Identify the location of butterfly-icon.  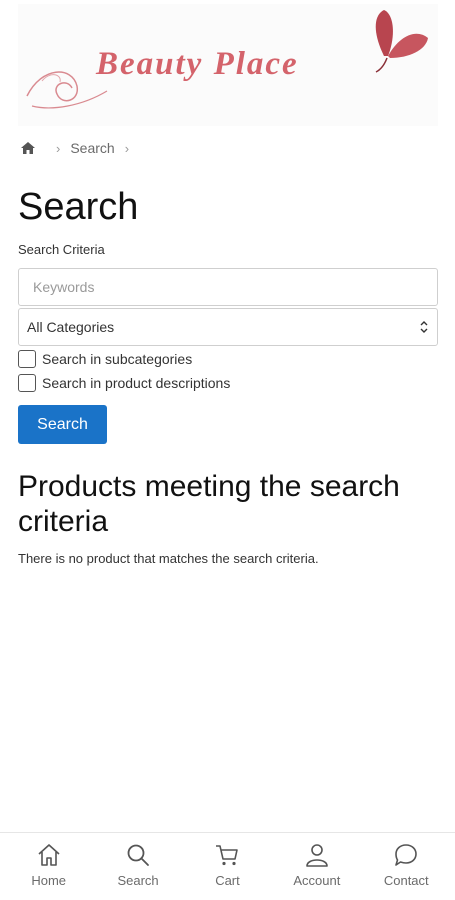
(401, 41).